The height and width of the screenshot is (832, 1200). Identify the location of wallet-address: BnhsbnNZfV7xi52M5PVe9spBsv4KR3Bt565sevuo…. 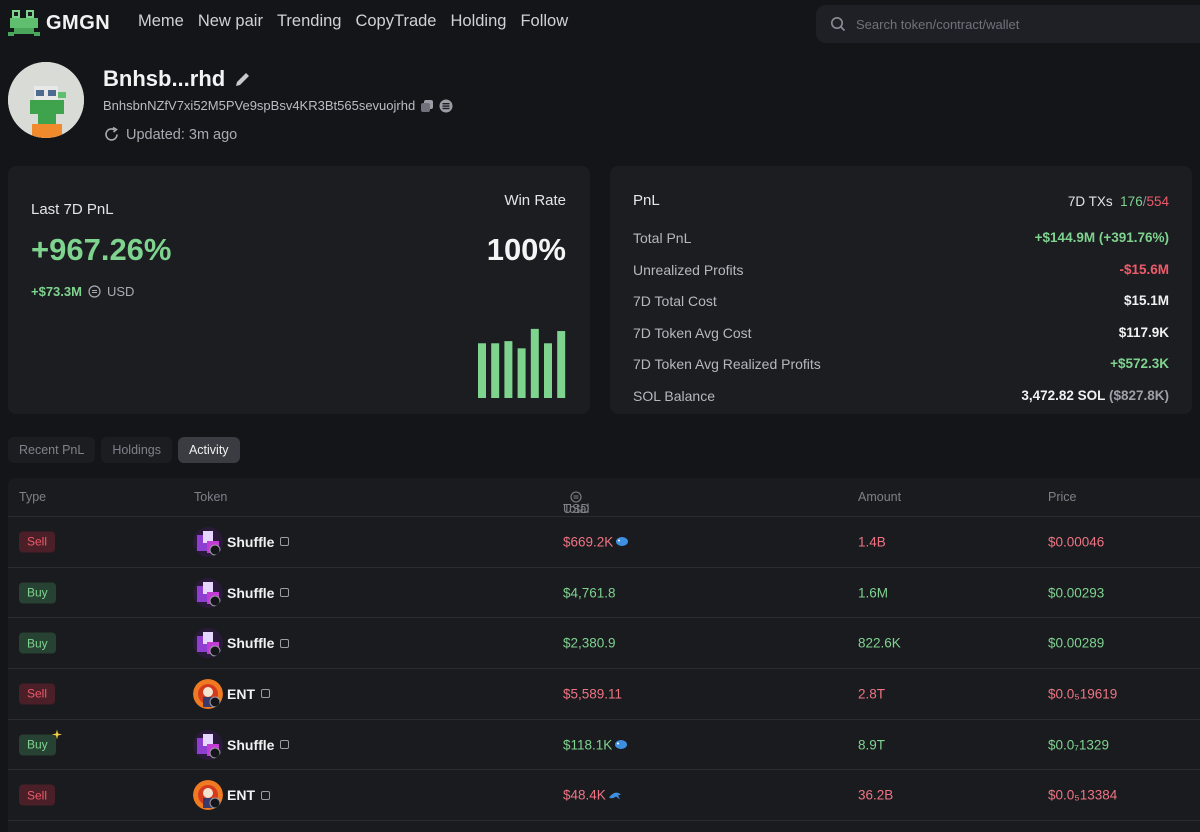
(259, 105).